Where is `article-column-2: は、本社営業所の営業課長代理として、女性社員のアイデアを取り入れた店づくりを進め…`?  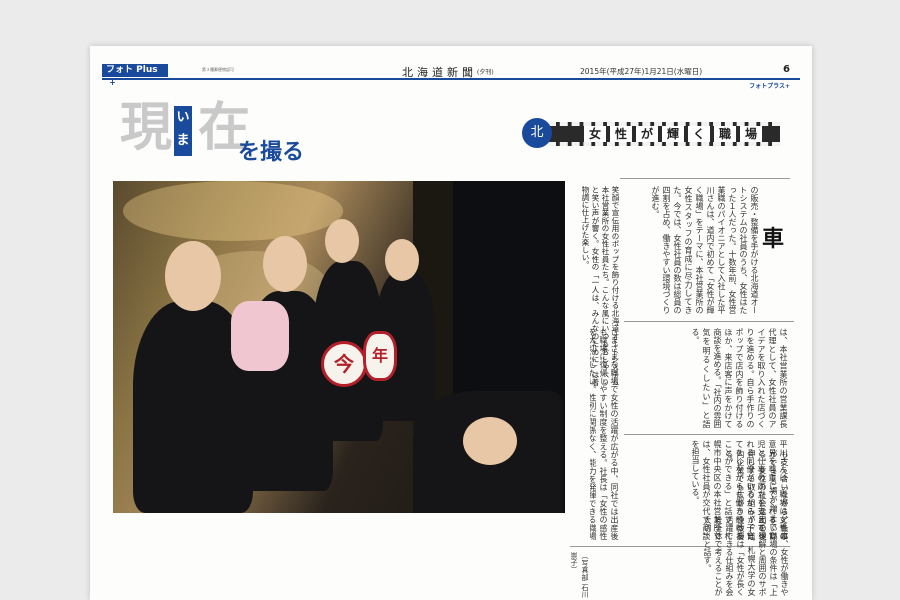 article-column-2: は、本社営業所の営業課長代理として、女性社員のアイデアを取り入れた店づくりを進め… is located at coordinates (739, 378).